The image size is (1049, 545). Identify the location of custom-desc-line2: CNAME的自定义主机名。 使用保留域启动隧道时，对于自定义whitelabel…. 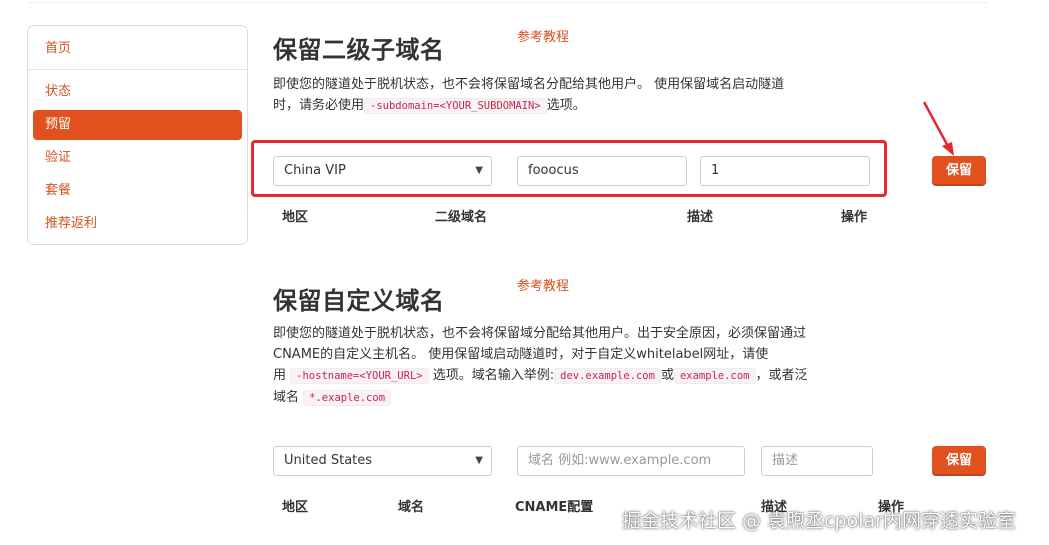
(521, 354).